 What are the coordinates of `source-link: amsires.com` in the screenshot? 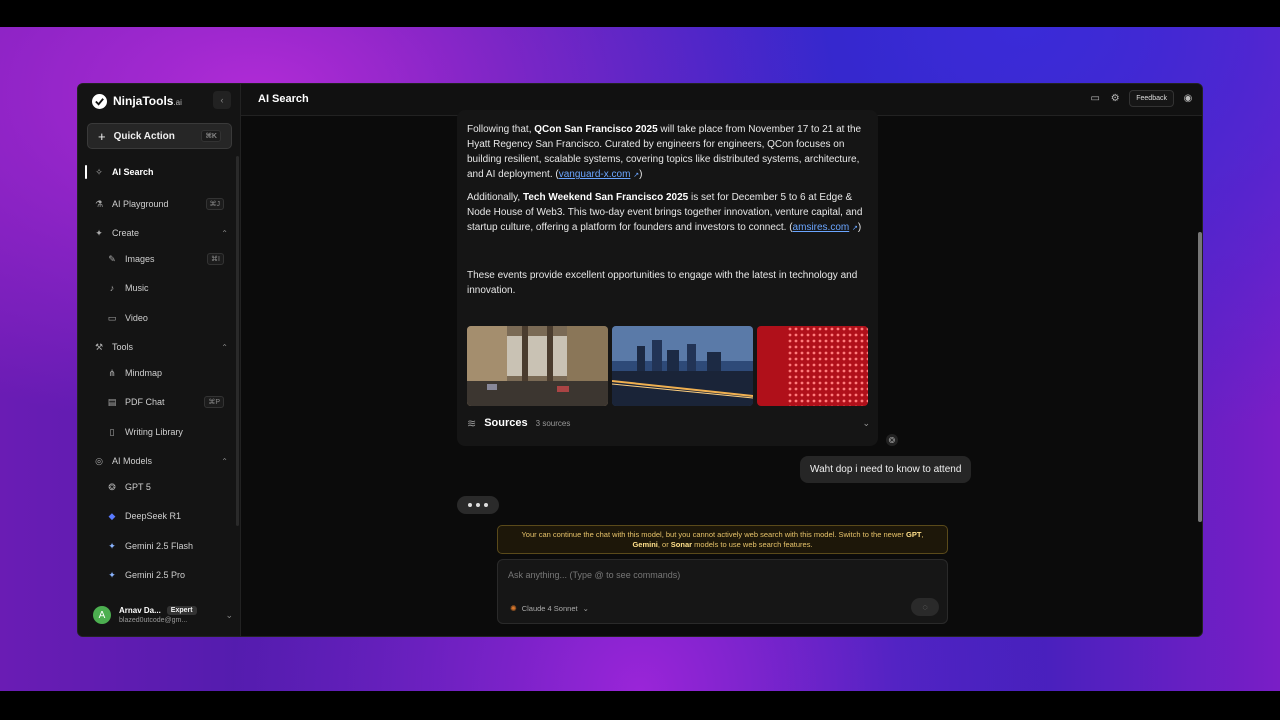 It's located at (821, 227).